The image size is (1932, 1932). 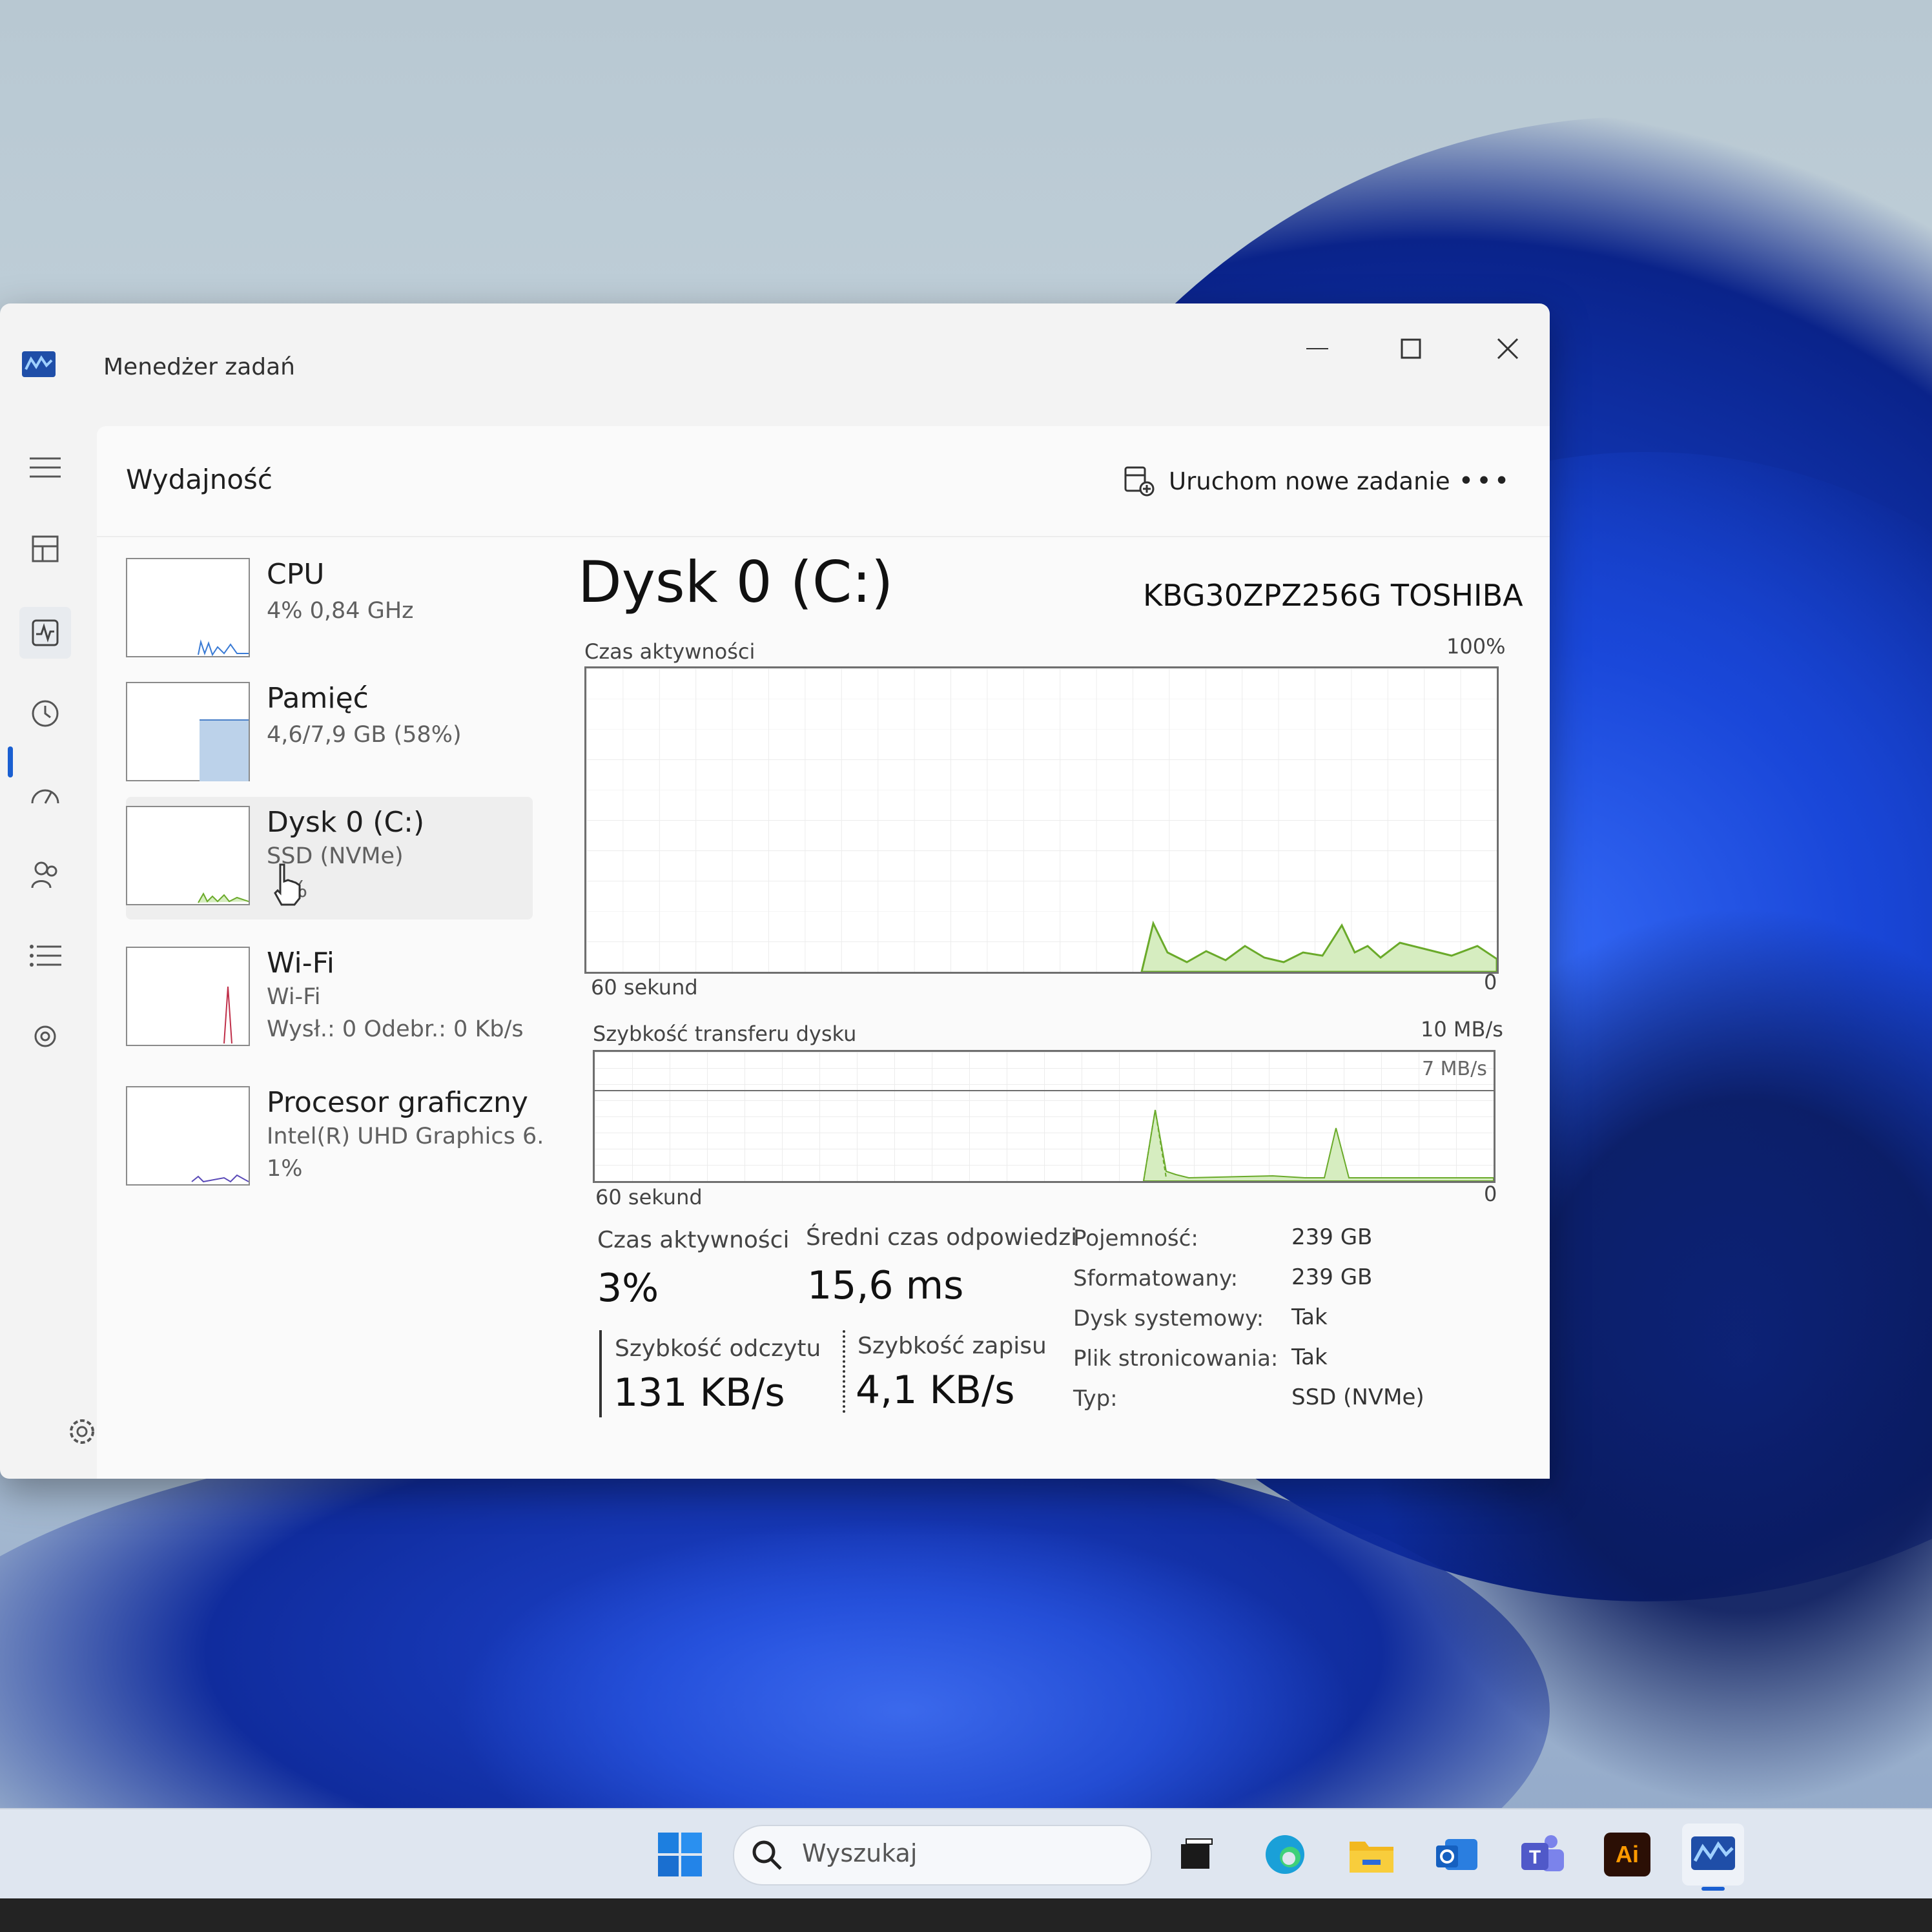 I want to click on perf-item-detail: 4,6/7,9 GB (58%), so click(x=364, y=735).